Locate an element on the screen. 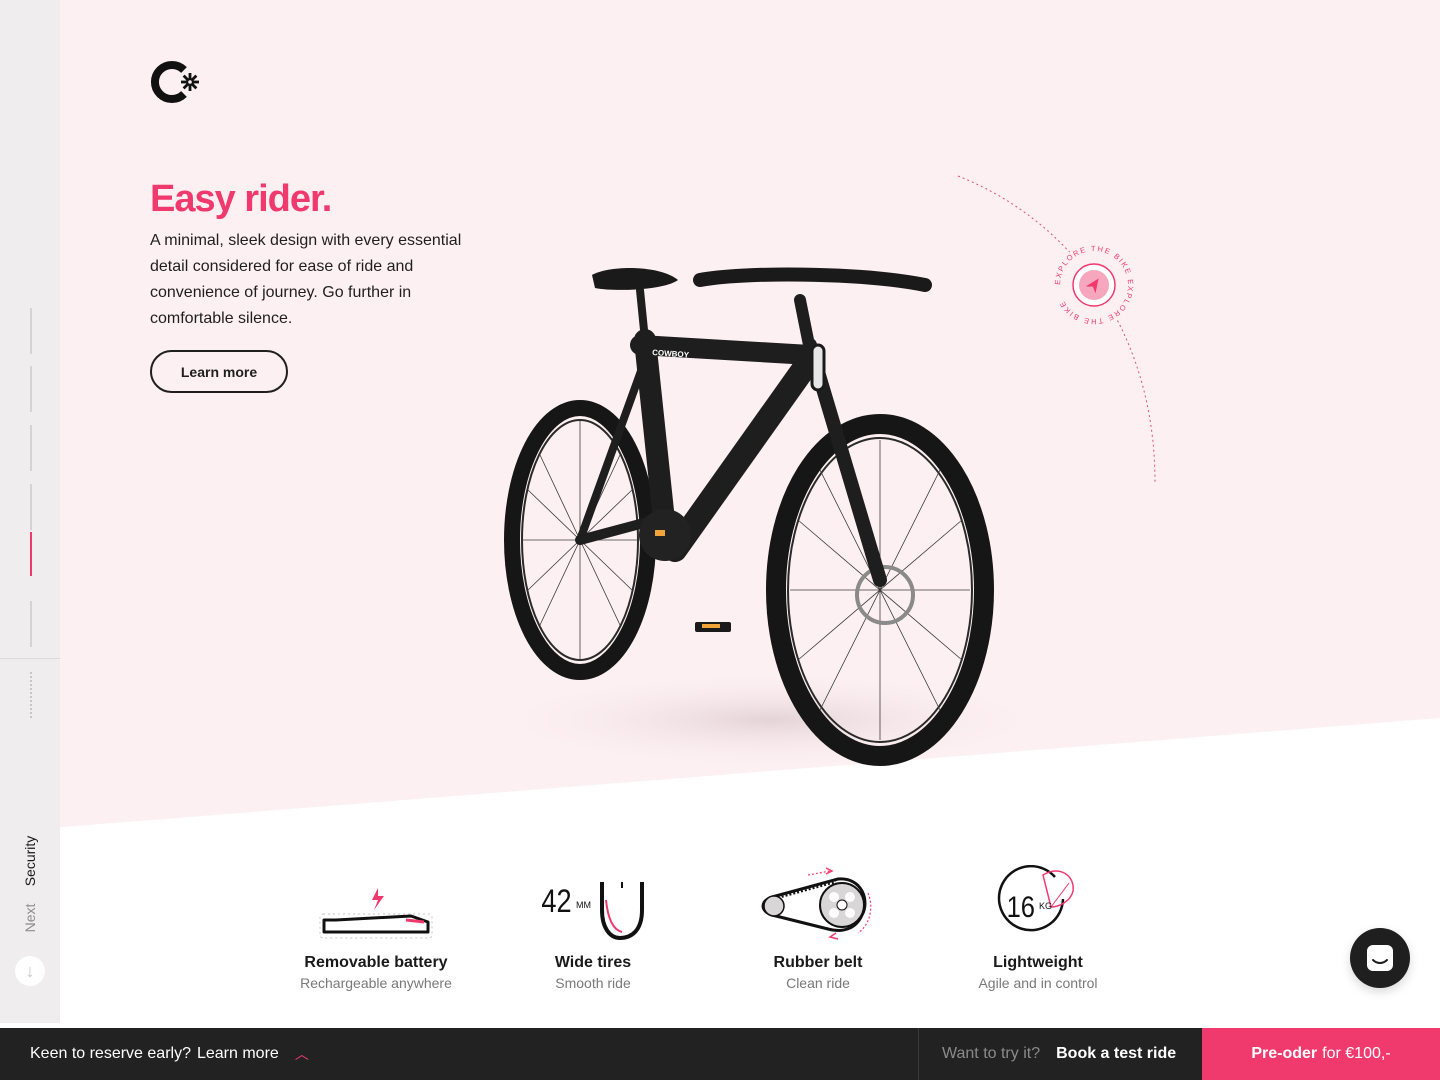 This screenshot has height=1080, width=1440. feature-subtitle: Rechargeable anywhere is located at coordinates (376, 983).